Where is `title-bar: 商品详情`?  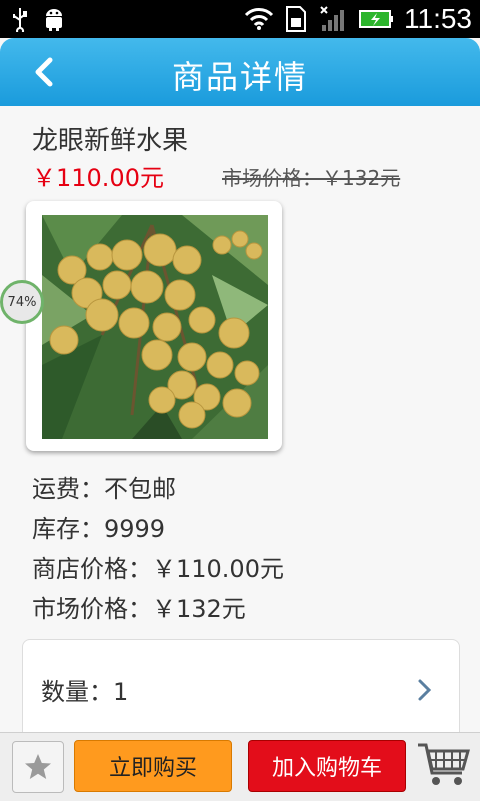
title-bar: 商品详情 is located at coordinates (240, 72).